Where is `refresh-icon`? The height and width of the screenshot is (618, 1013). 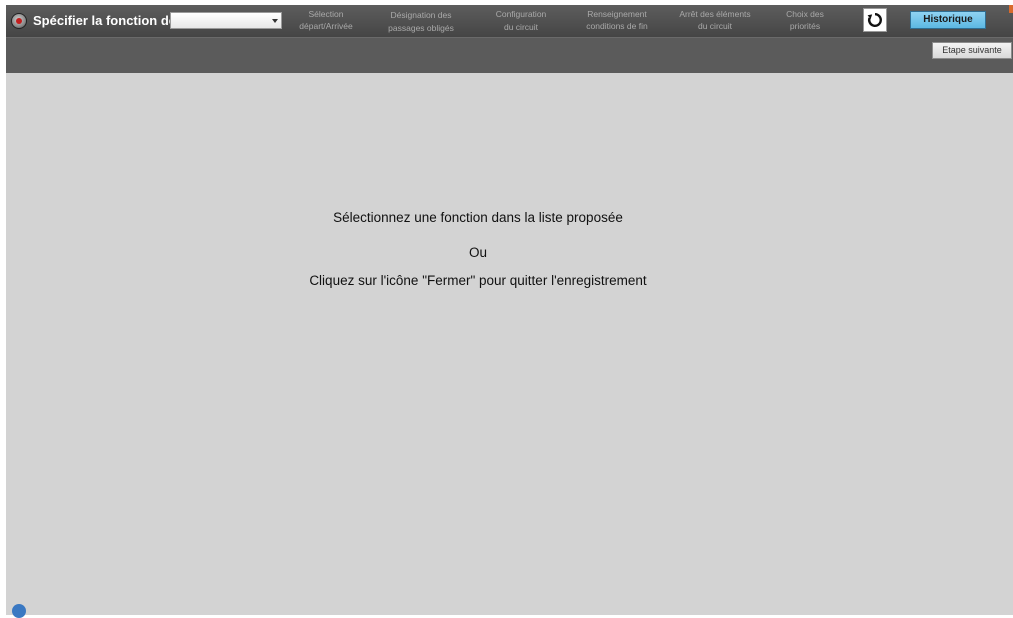
refresh-icon is located at coordinates (874, 20).